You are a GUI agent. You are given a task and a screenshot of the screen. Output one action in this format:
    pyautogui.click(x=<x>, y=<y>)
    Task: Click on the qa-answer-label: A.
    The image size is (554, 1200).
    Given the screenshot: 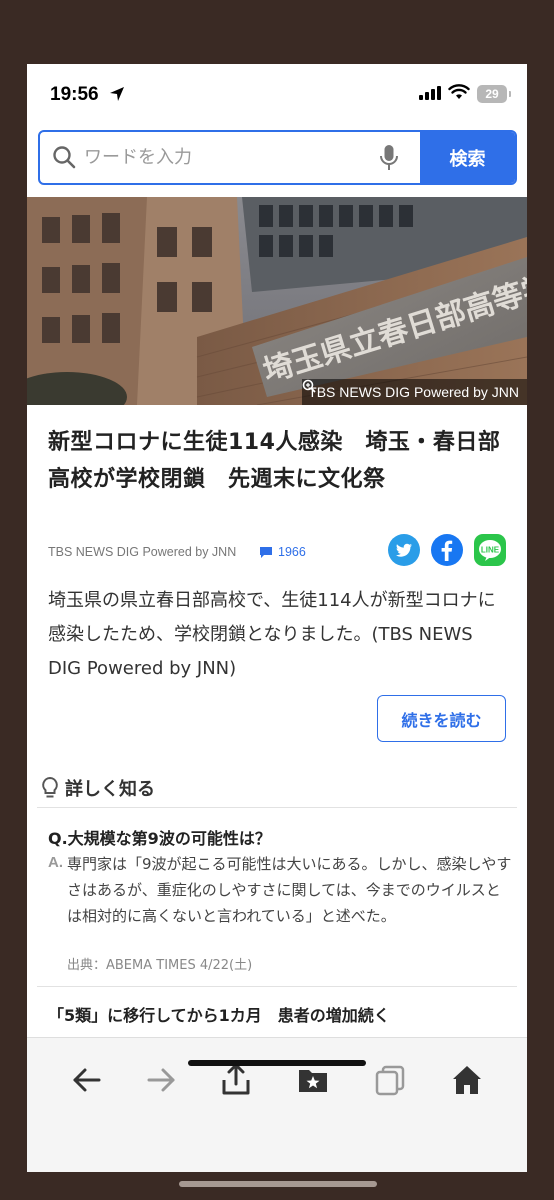 What is the action you would take?
    pyautogui.click(x=55, y=862)
    